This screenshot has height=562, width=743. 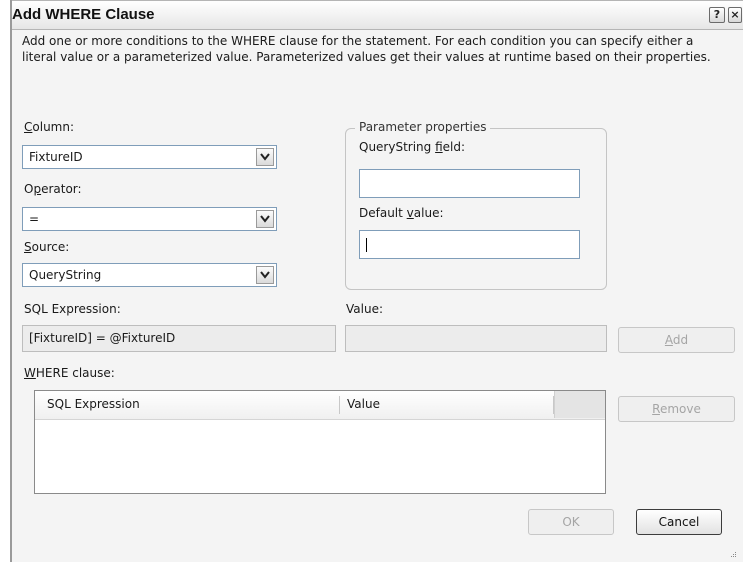 I want to click on value-field, so click(x=476, y=338).